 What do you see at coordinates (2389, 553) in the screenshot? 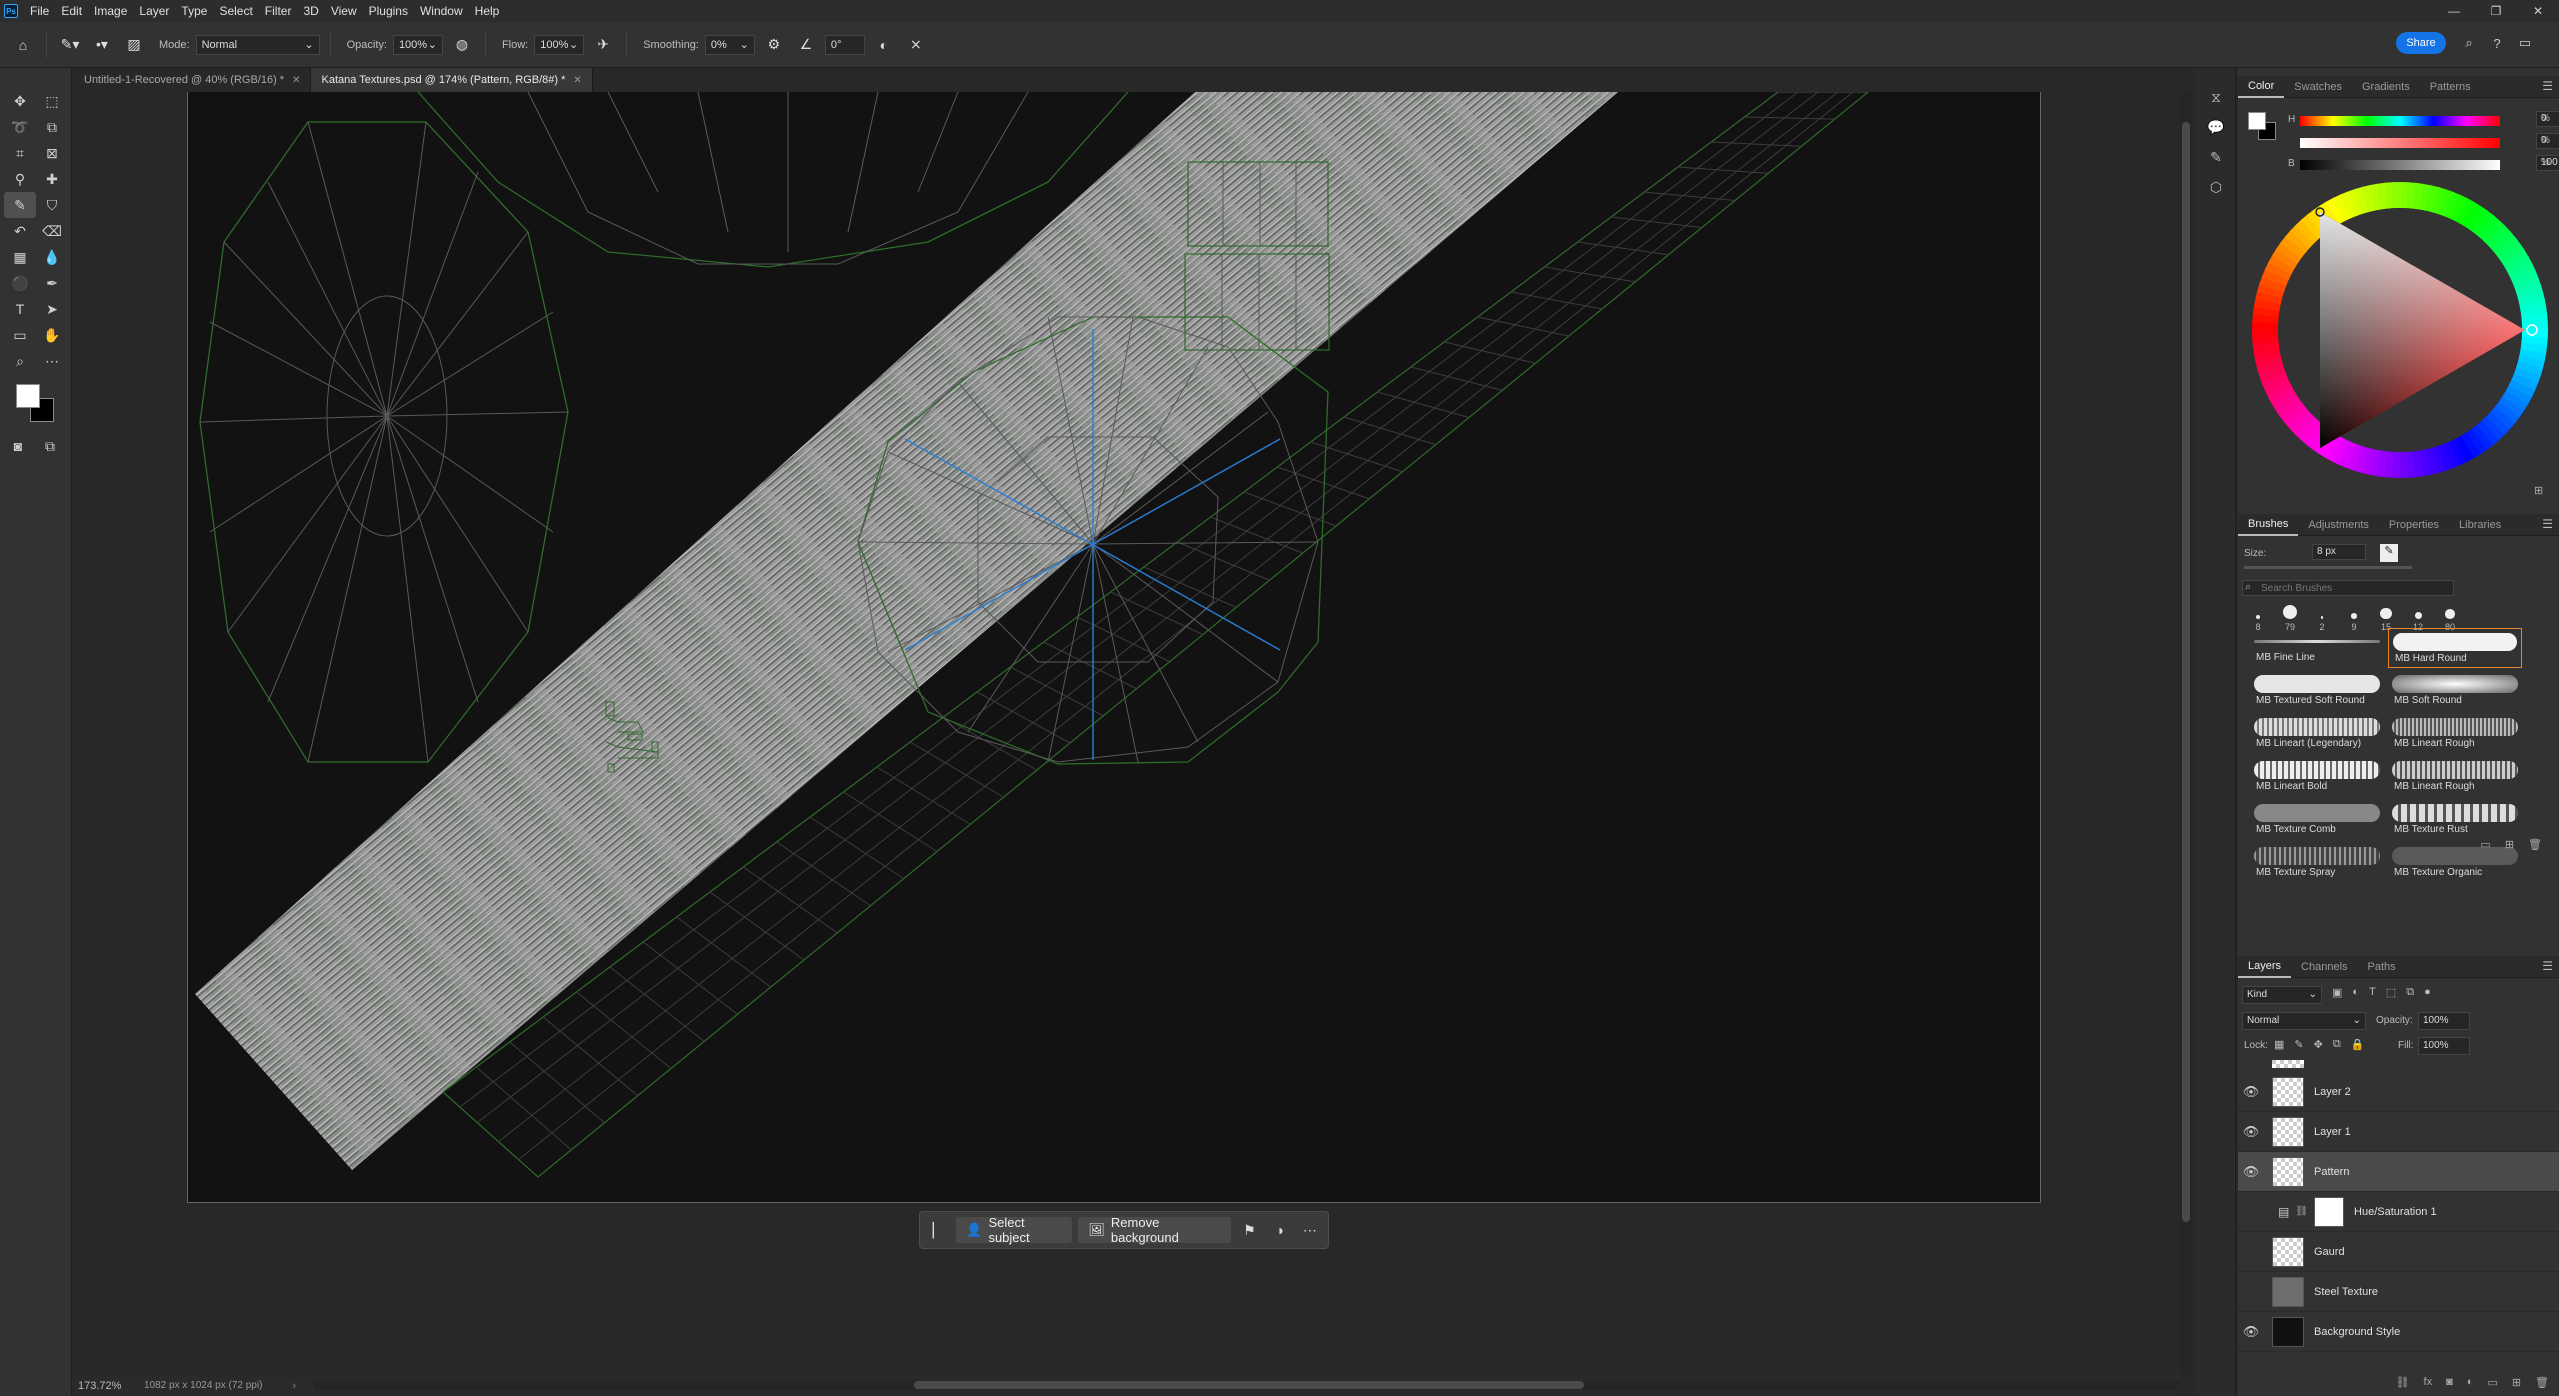
I see `brush-preview-icon: ✎` at bounding box center [2389, 553].